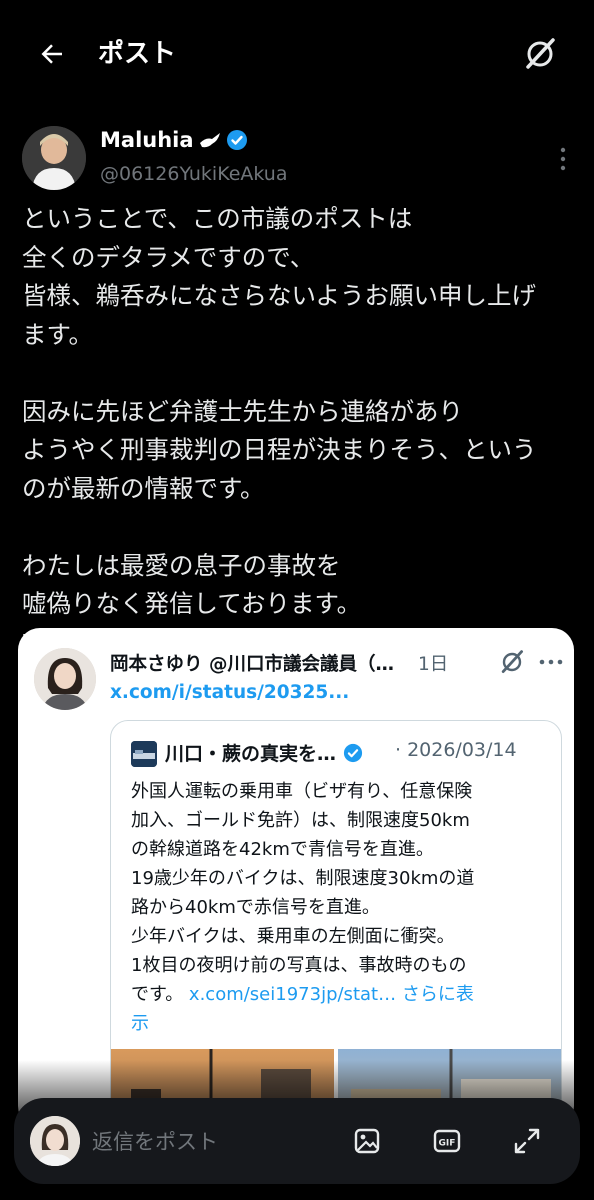 Image resolution: width=594 pixels, height=1200 pixels. Describe the element at coordinates (144, 754) in the screenshot. I see `nested-author-avatar` at that location.